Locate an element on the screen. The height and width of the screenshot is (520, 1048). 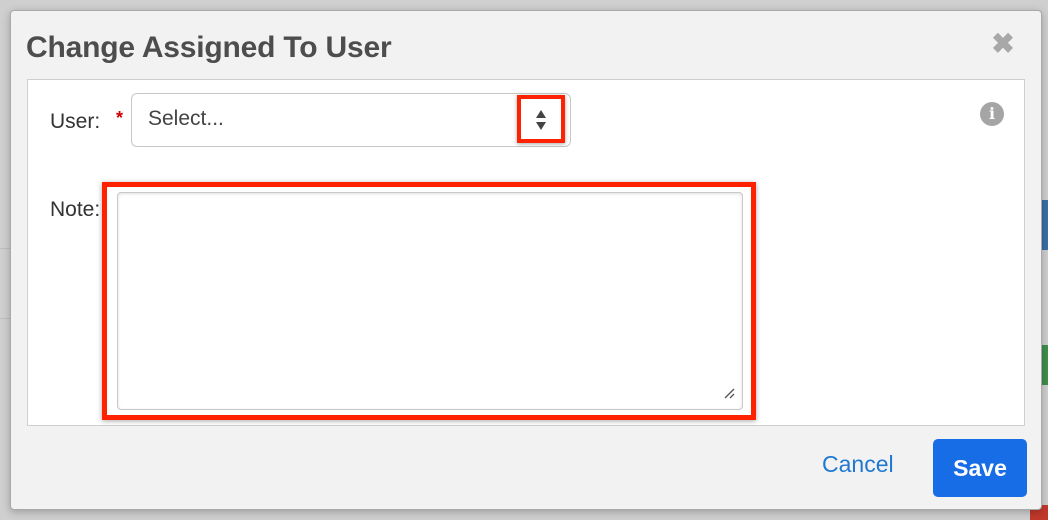
required-marker: * is located at coordinates (120, 118).